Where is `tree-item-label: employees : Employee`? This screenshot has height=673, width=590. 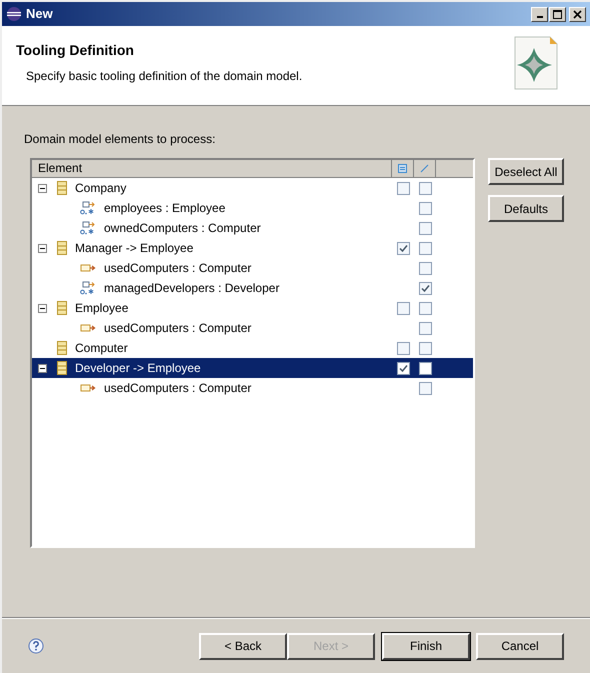
tree-item-label: employees : Employee is located at coordinates (165, 208).